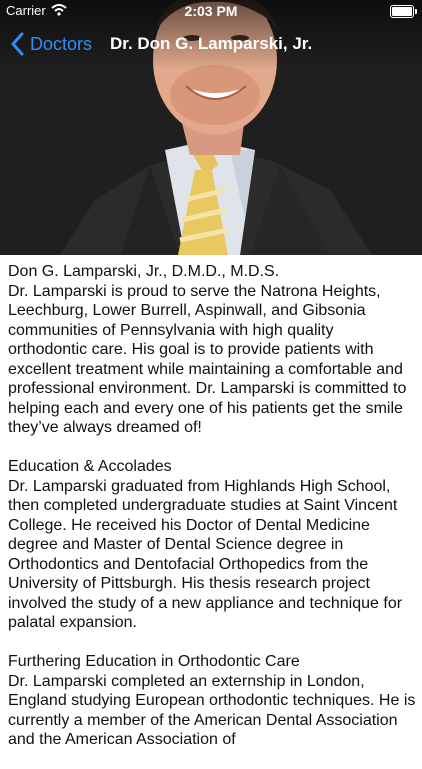  Describe the element at coordinates (154, 661) in the screenshot. I see `furthering-title: Furthering Education in Orthodontic Care` at that location.